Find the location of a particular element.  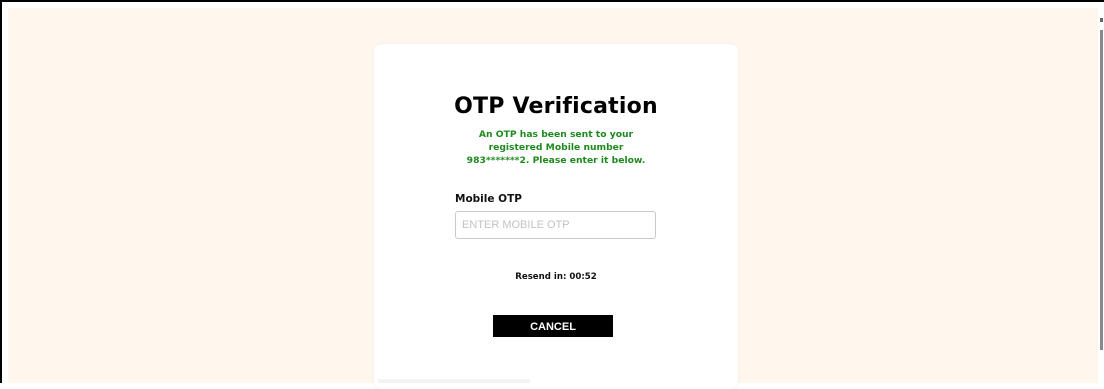

mobile-otp-label: Mobile OTP is located at coordinates (488, 199).